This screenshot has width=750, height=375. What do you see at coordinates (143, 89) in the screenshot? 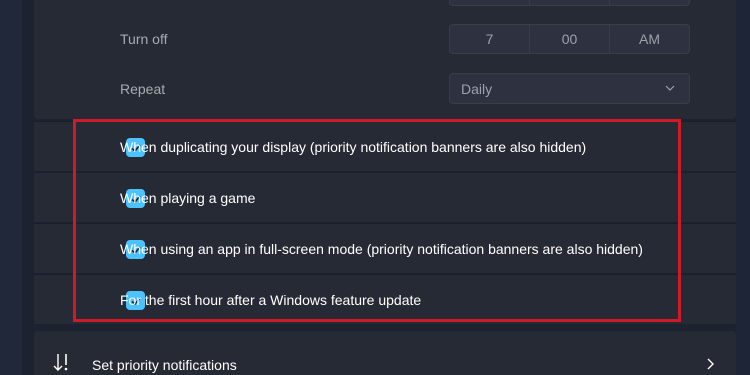
I see `repeat-label: Repeat` at bounding box center [143, 89].